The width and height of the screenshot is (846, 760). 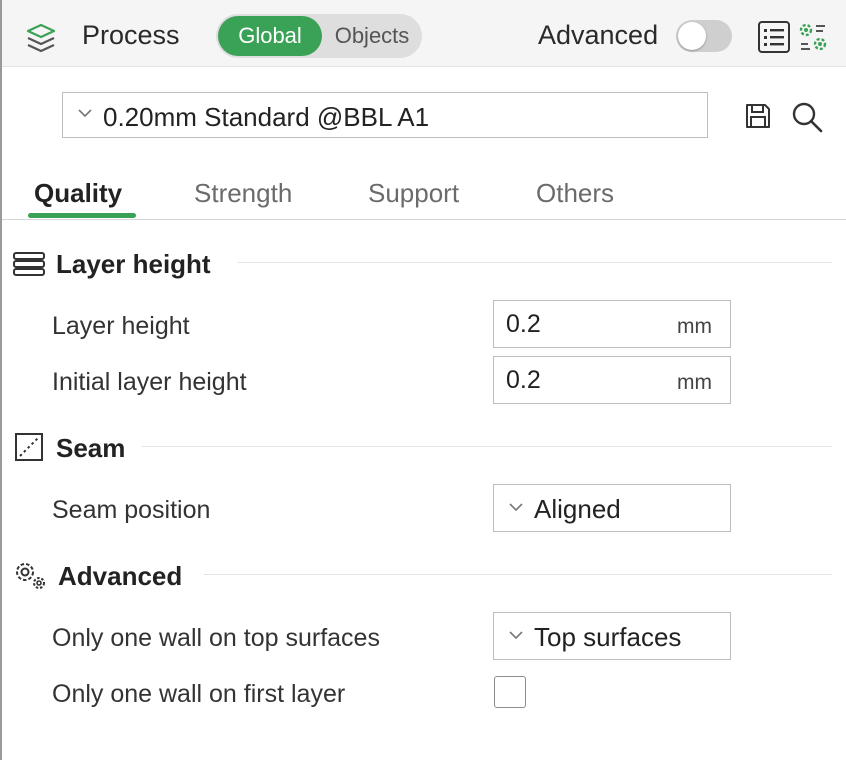 What do you see at coordinates (121, 326) in the screenshot?
I see `layer-height-label: Layer height` at bounding box center [121, 326].